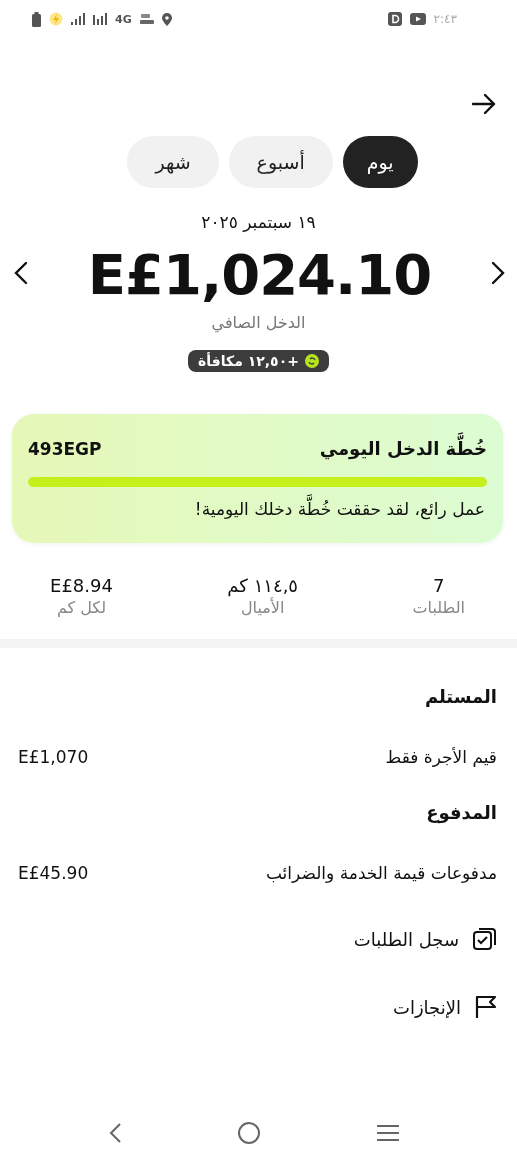  Describe the element at coordinates (263, 586) in the screenshot. I see `stat-value: ١١٤,٥ كم` at that location.